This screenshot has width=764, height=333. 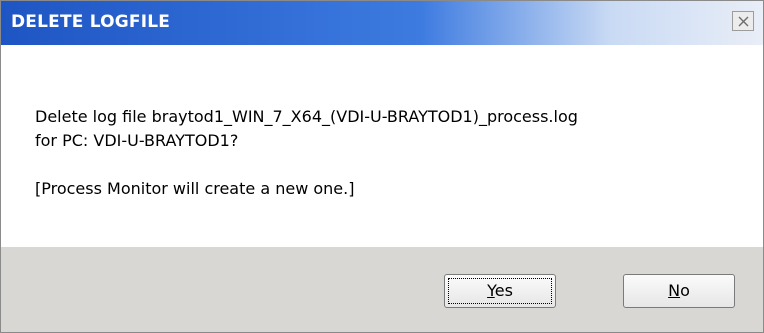 What do you see at coordinates (491, 290) in the screenshot?
I see `yes-accelerator: Y` at bounding box center [491, 290].